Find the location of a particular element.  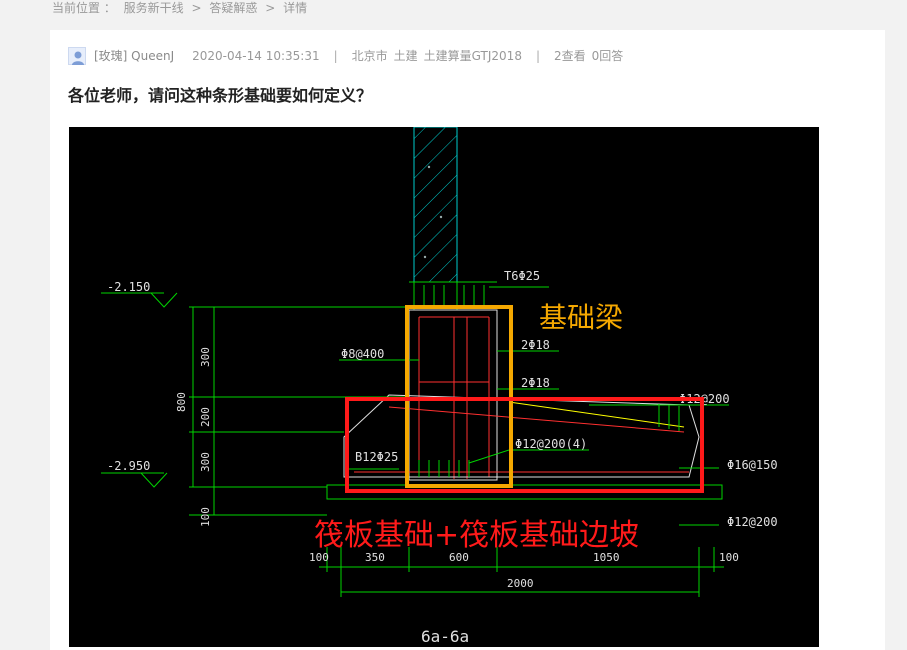

breadcrumb-item-detail: 详情 is located at coordinates (295, 8).